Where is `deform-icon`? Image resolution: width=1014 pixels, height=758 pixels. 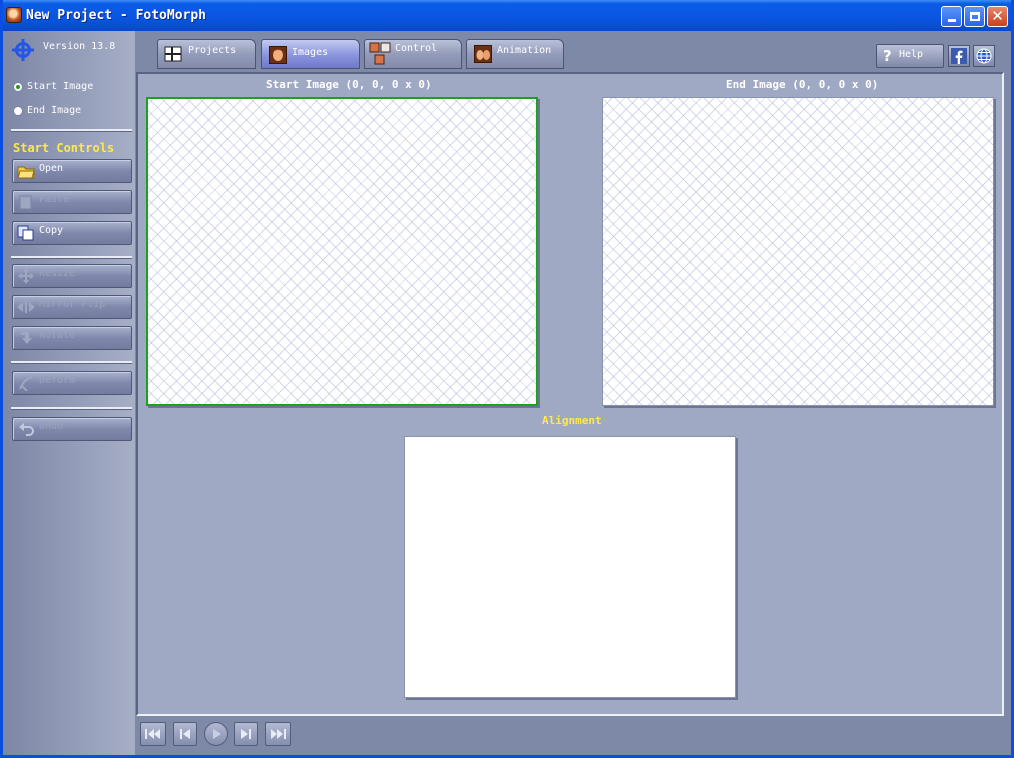 deform-icon is located at coordinates (26, 383).